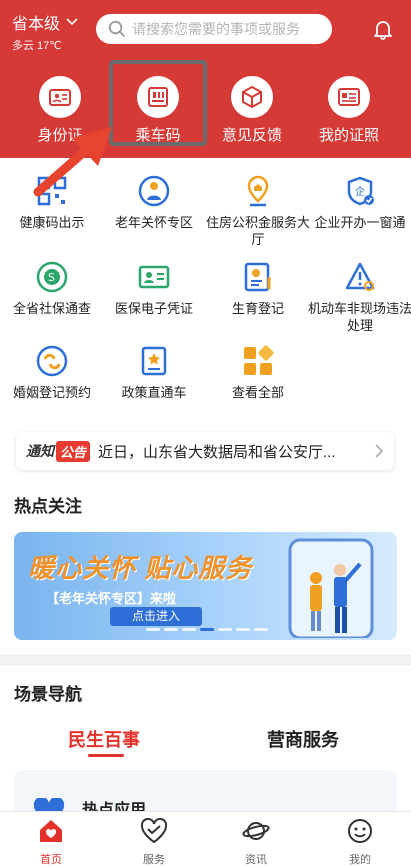 Image resolution: width=411 pixels, height=866 pixels. I want to click on search-input: 请搜索您需要的事项或服务, so click(253, 29).